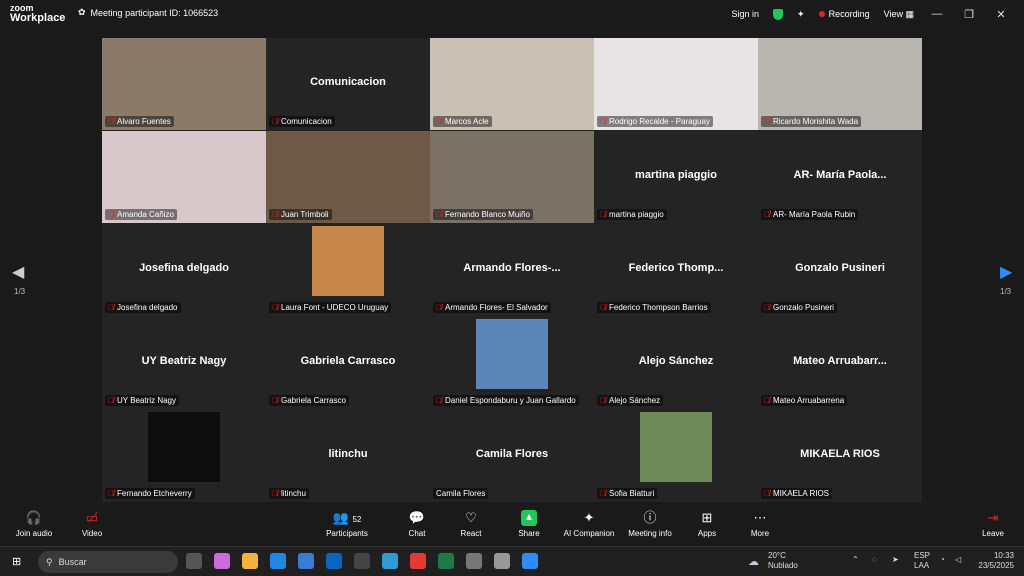 Image resolution: width=1024 pixels, height=576 pixels. Describe the element at coordinates (676, 363) in the screenshot. I see `participant-tile: Alejo Sánchez 🎙̸ Alejo Sánchez` at that location.